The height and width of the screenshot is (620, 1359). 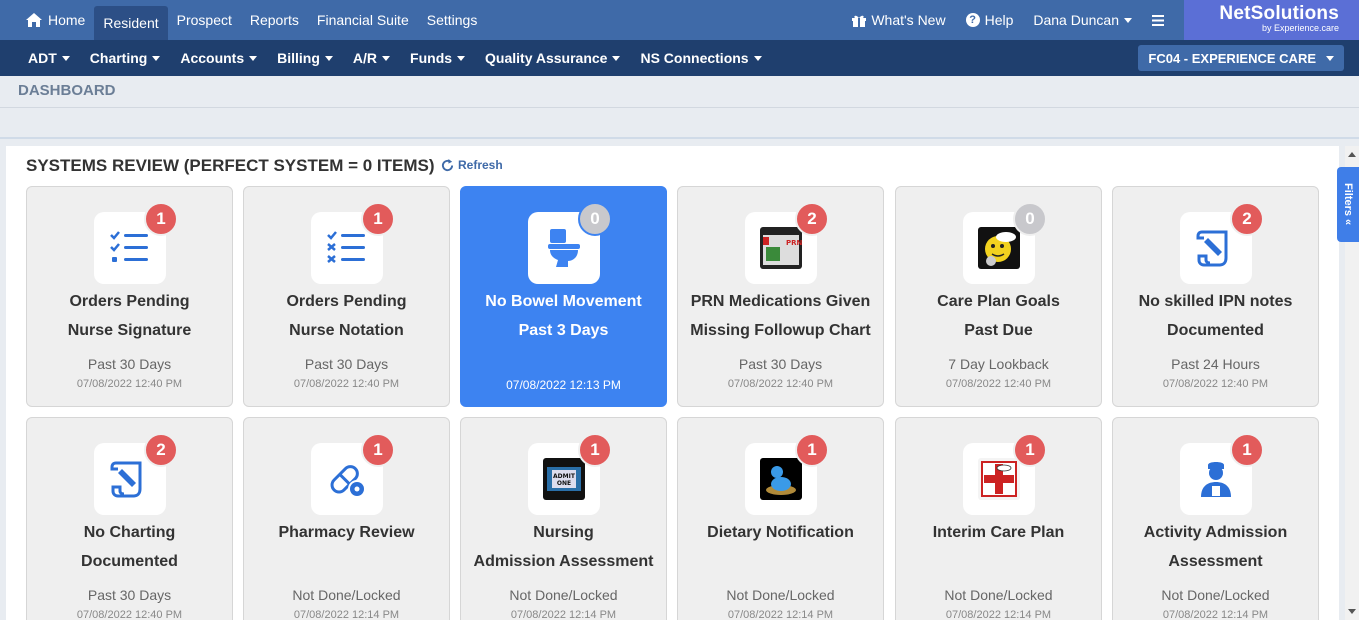 What do you see at coordinates (563, 301) in the screenshot?
I see `card-title: No Bowel Movement` at bounding box center [563, 301].